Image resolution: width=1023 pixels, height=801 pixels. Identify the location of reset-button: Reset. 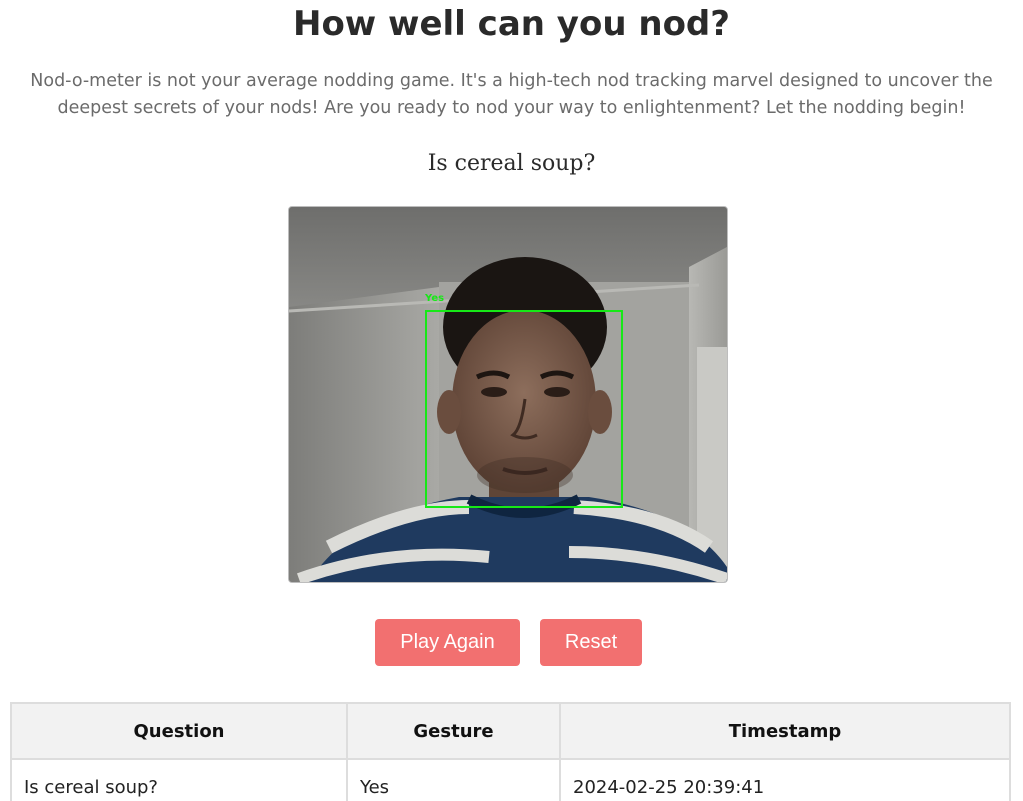
(591, 642).